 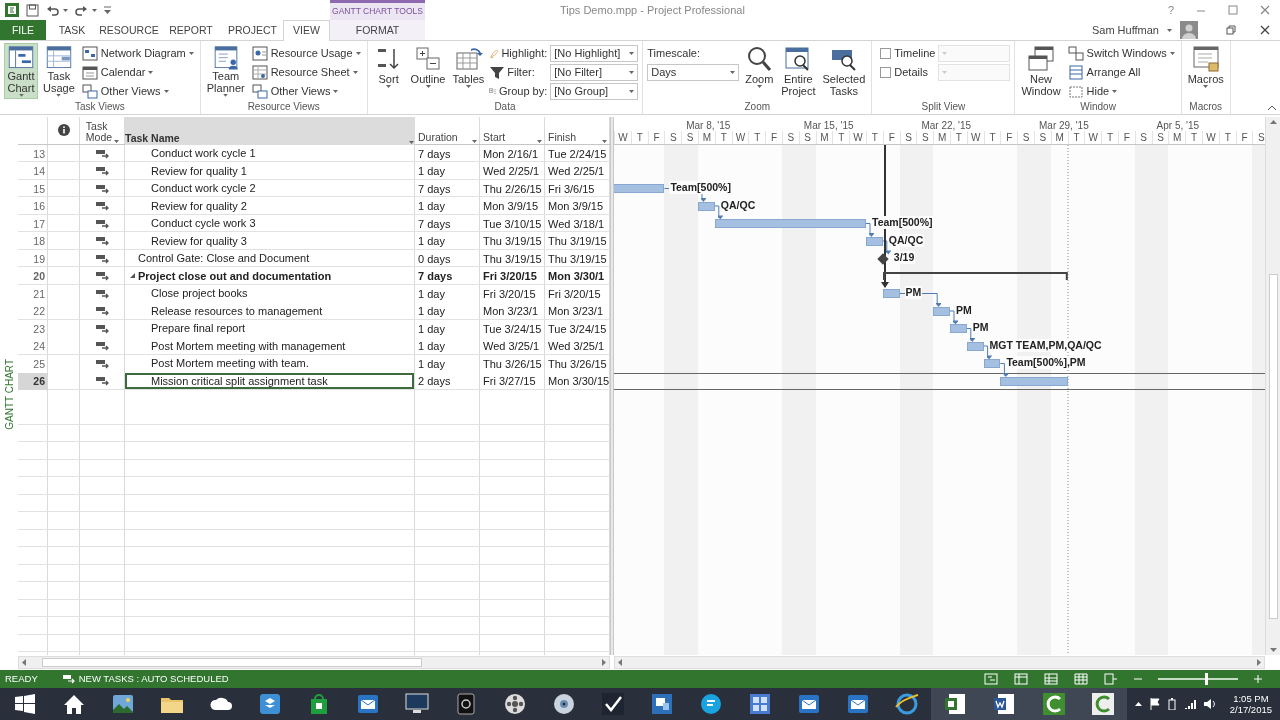 What do you see at coordinates (377, 30) in the screenshot?
I see `ribbon-tab: FORMAT` at bounding box center [377, 30].